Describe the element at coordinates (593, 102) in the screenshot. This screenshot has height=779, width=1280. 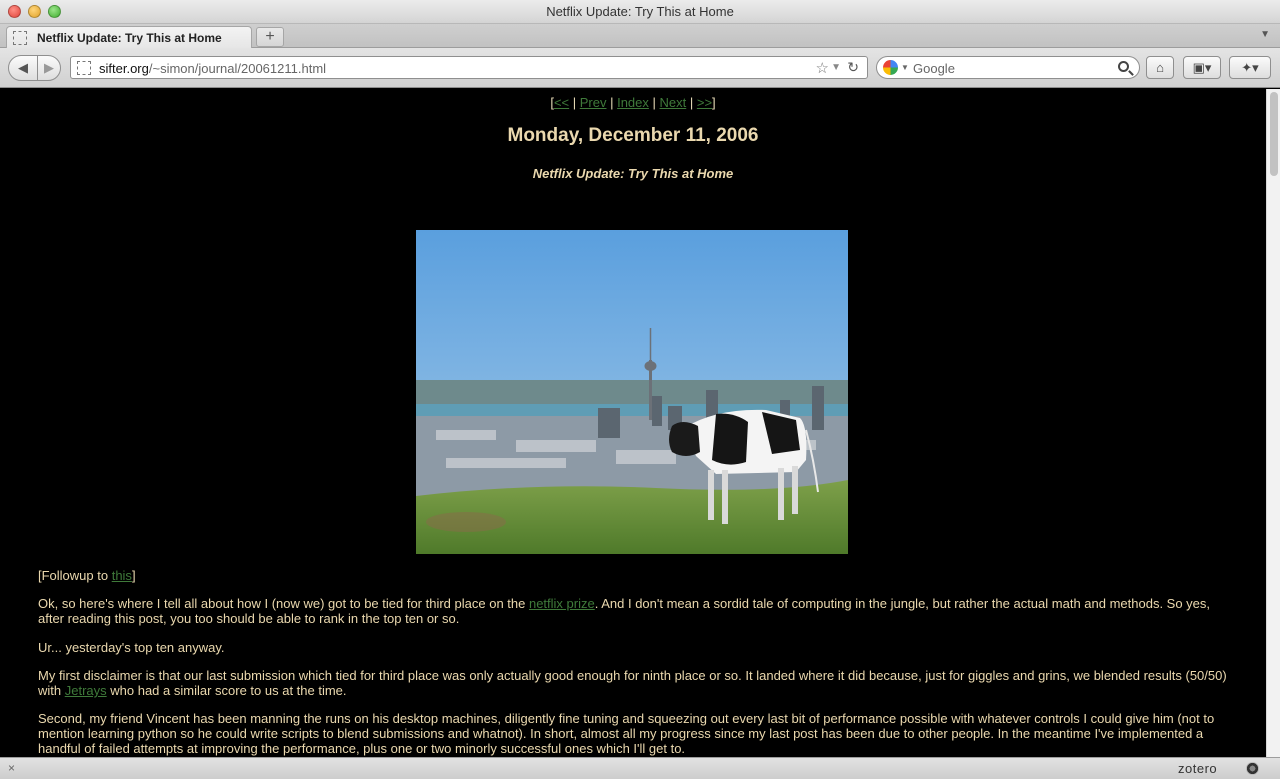
I see `prev-link: Prev` at that location.